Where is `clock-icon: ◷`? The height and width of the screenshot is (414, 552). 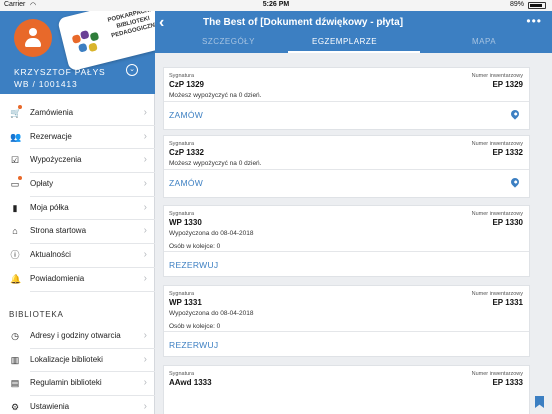
clock-icon: ◷ is located at coordinates (15, 336).